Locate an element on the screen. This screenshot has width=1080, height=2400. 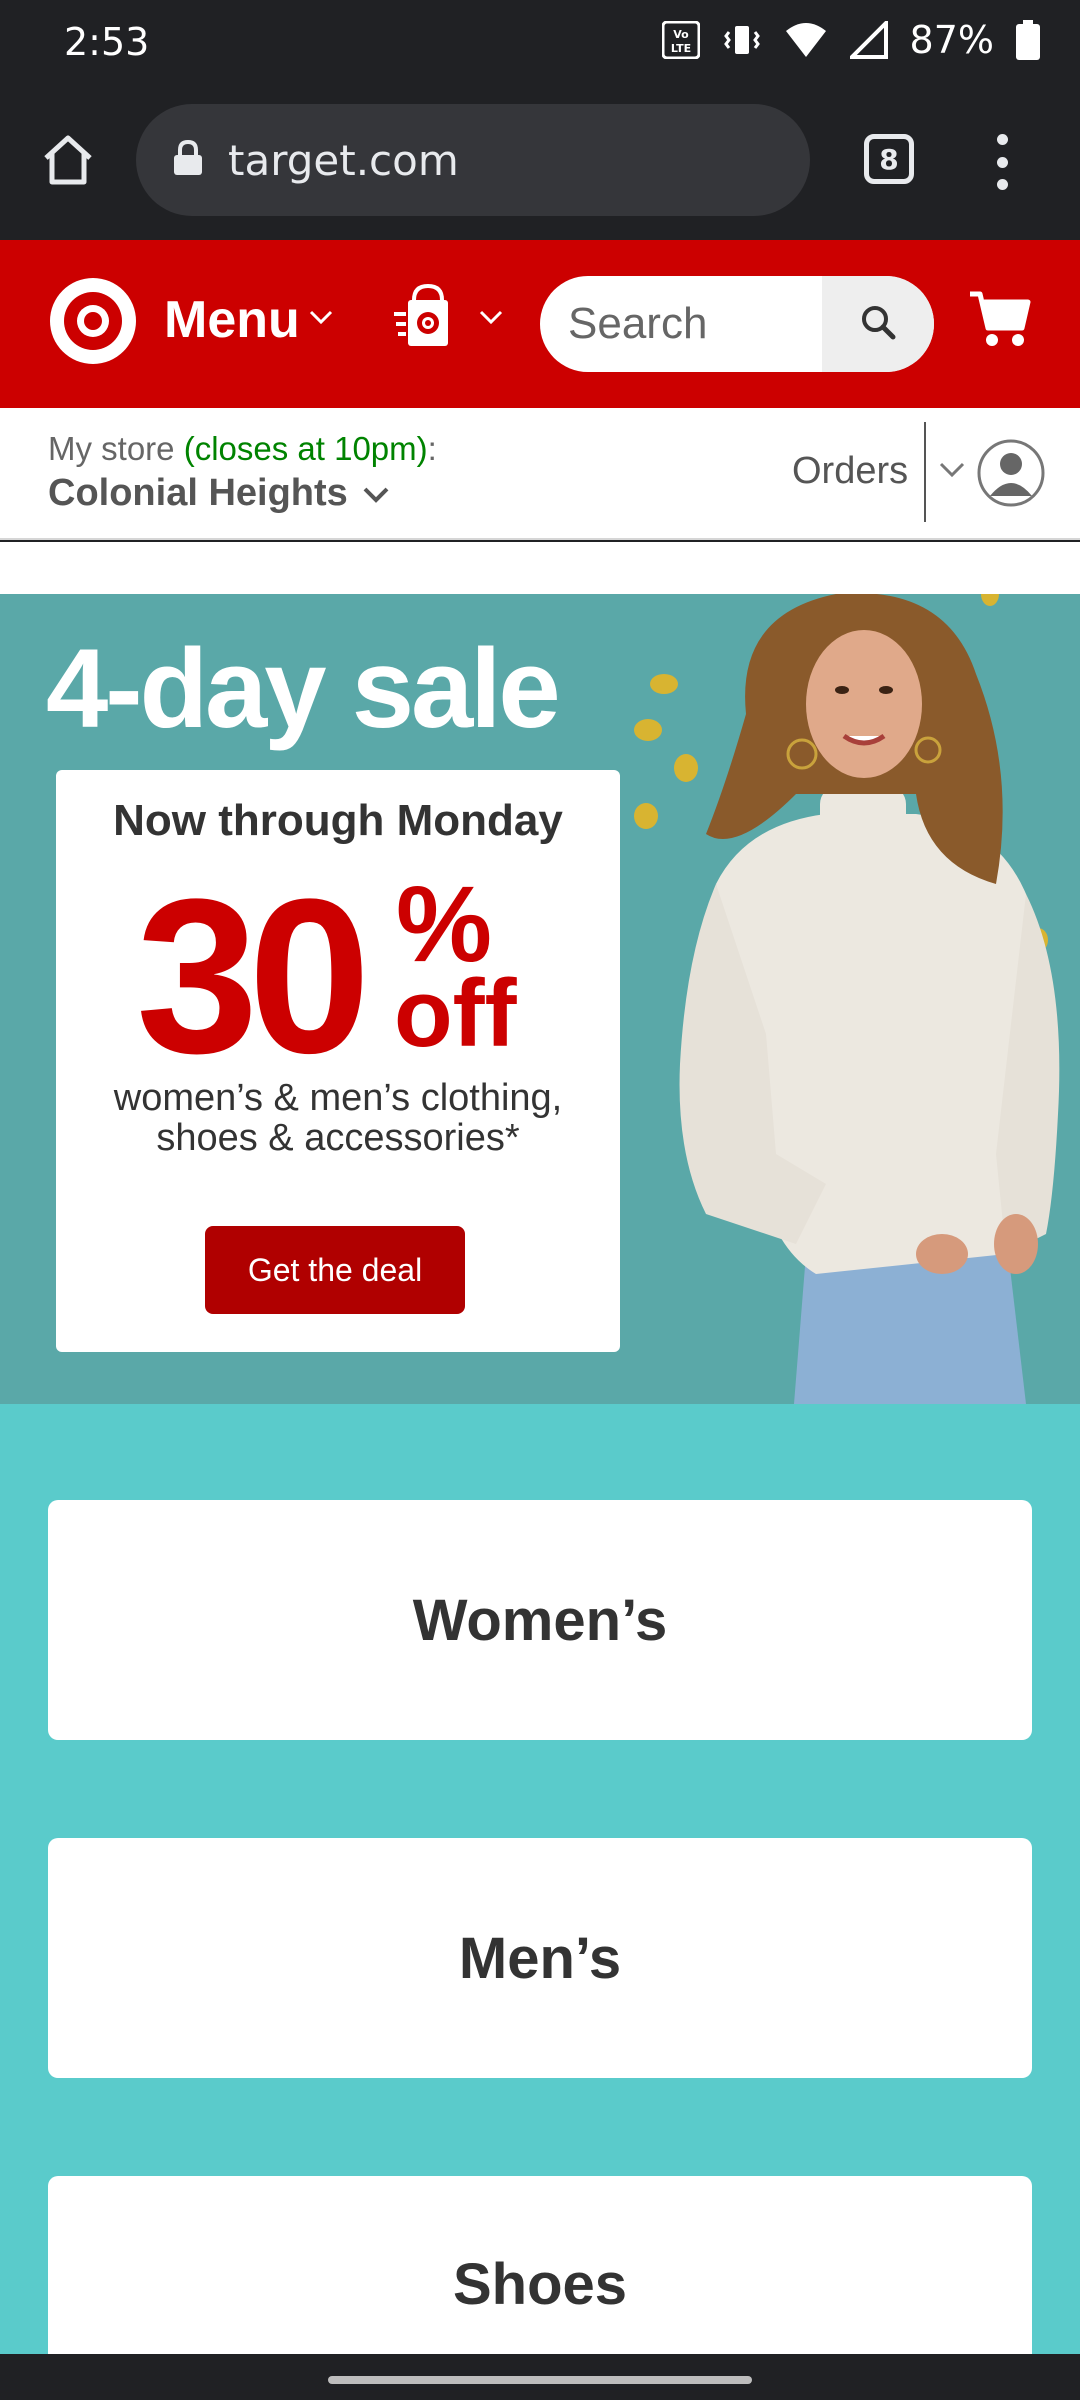
category-card-shoes: Shoes is located at coordinates (540, 2265).